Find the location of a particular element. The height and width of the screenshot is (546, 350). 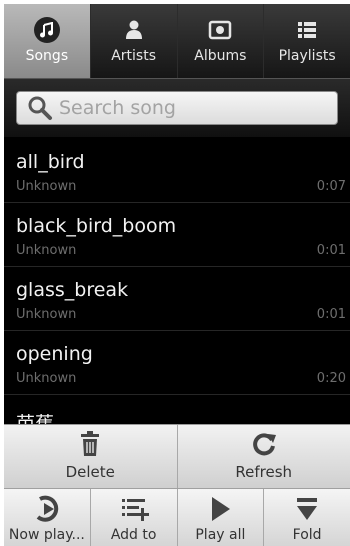

search-icon is located at coordinates (40, 108).